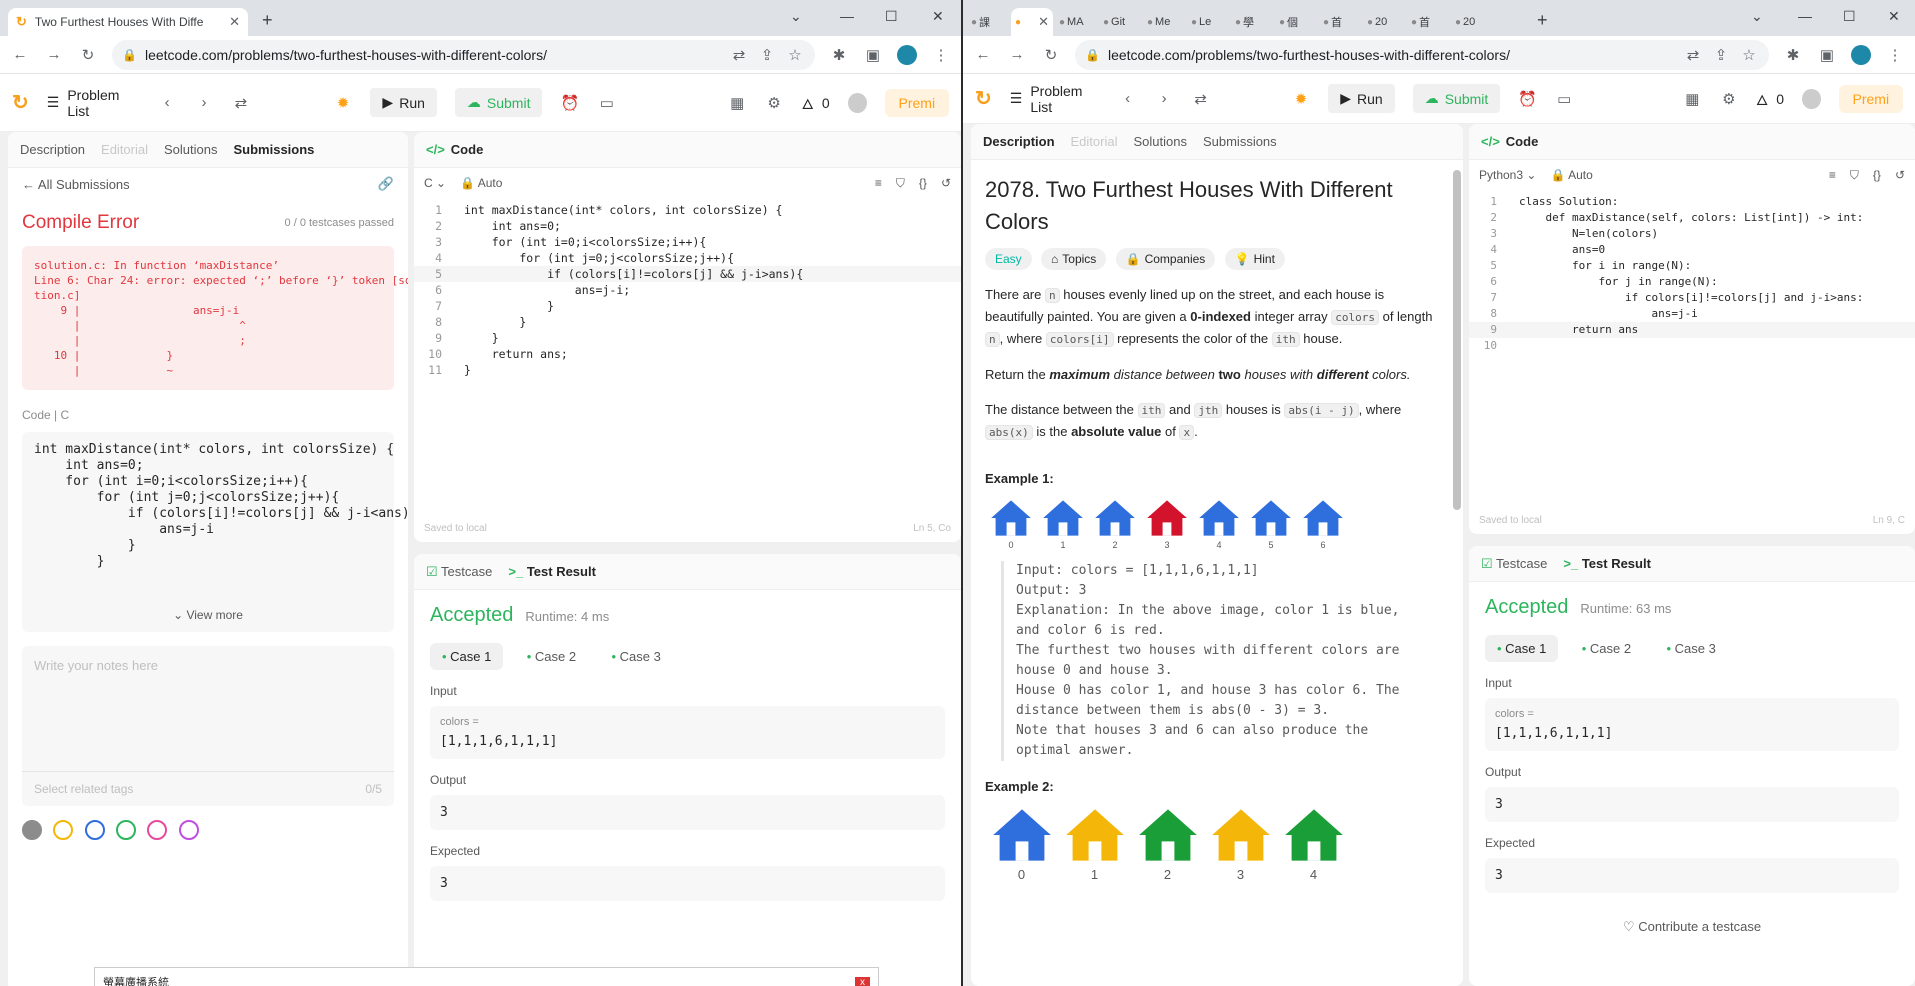 The image size is (1915, 986). Describe the element at coordinates (63, 830) in the screenshot. I see `color-yellow-option` at that location.